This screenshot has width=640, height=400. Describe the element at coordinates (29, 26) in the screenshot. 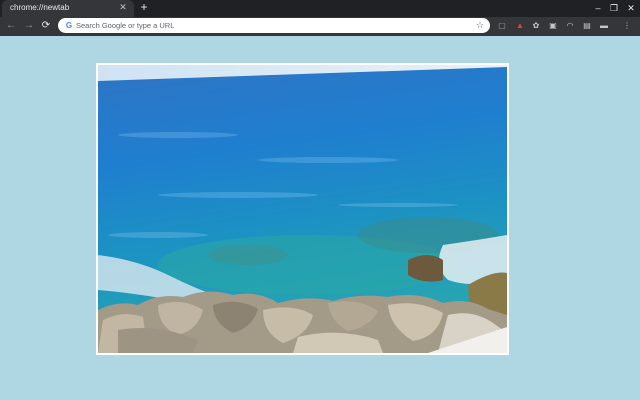

I see `forward-button: →` at that location.